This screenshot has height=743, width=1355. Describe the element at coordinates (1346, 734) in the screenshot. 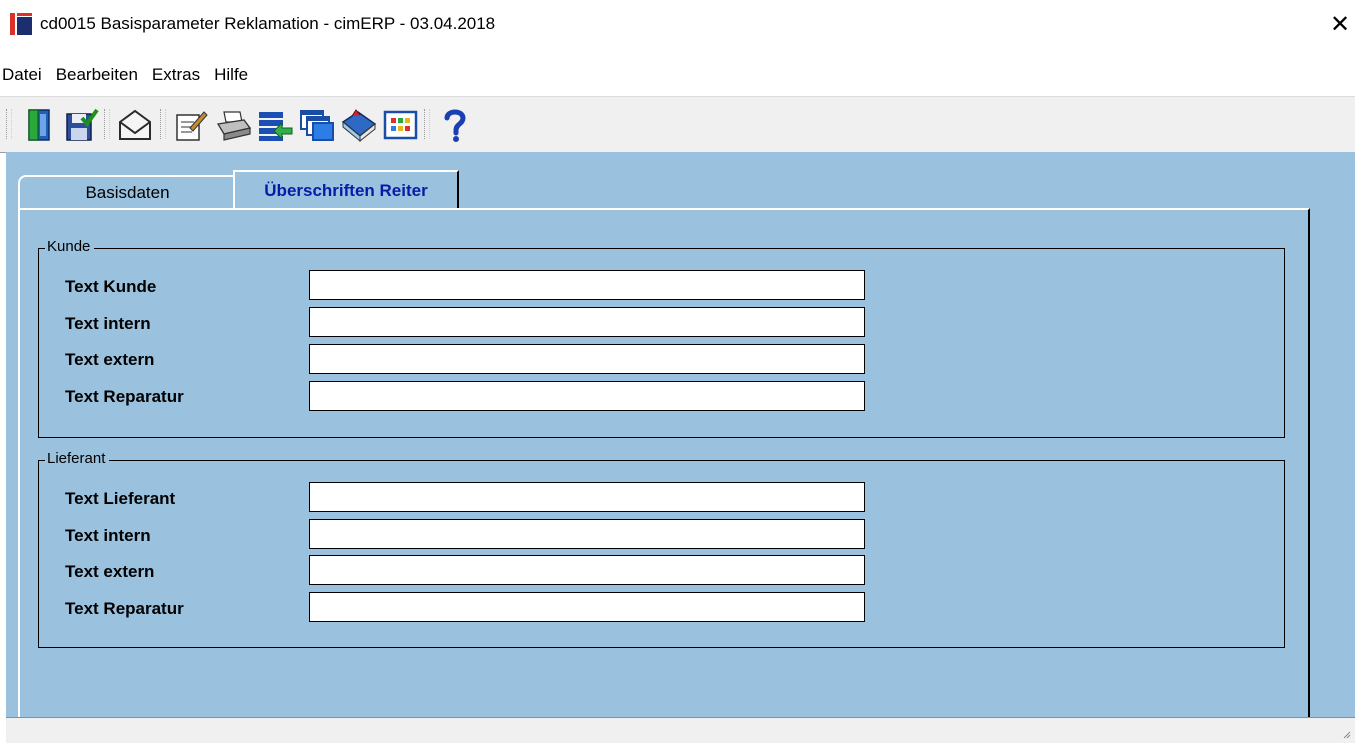

I see `resize-grip-icon` at that location.